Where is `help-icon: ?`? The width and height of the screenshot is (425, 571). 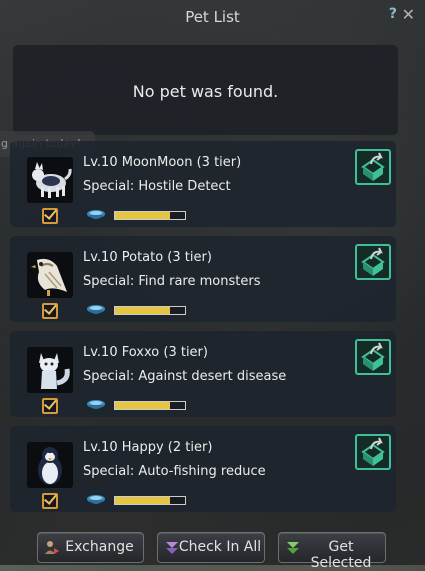 help-icon: ? is located at coordinates (393, 14).